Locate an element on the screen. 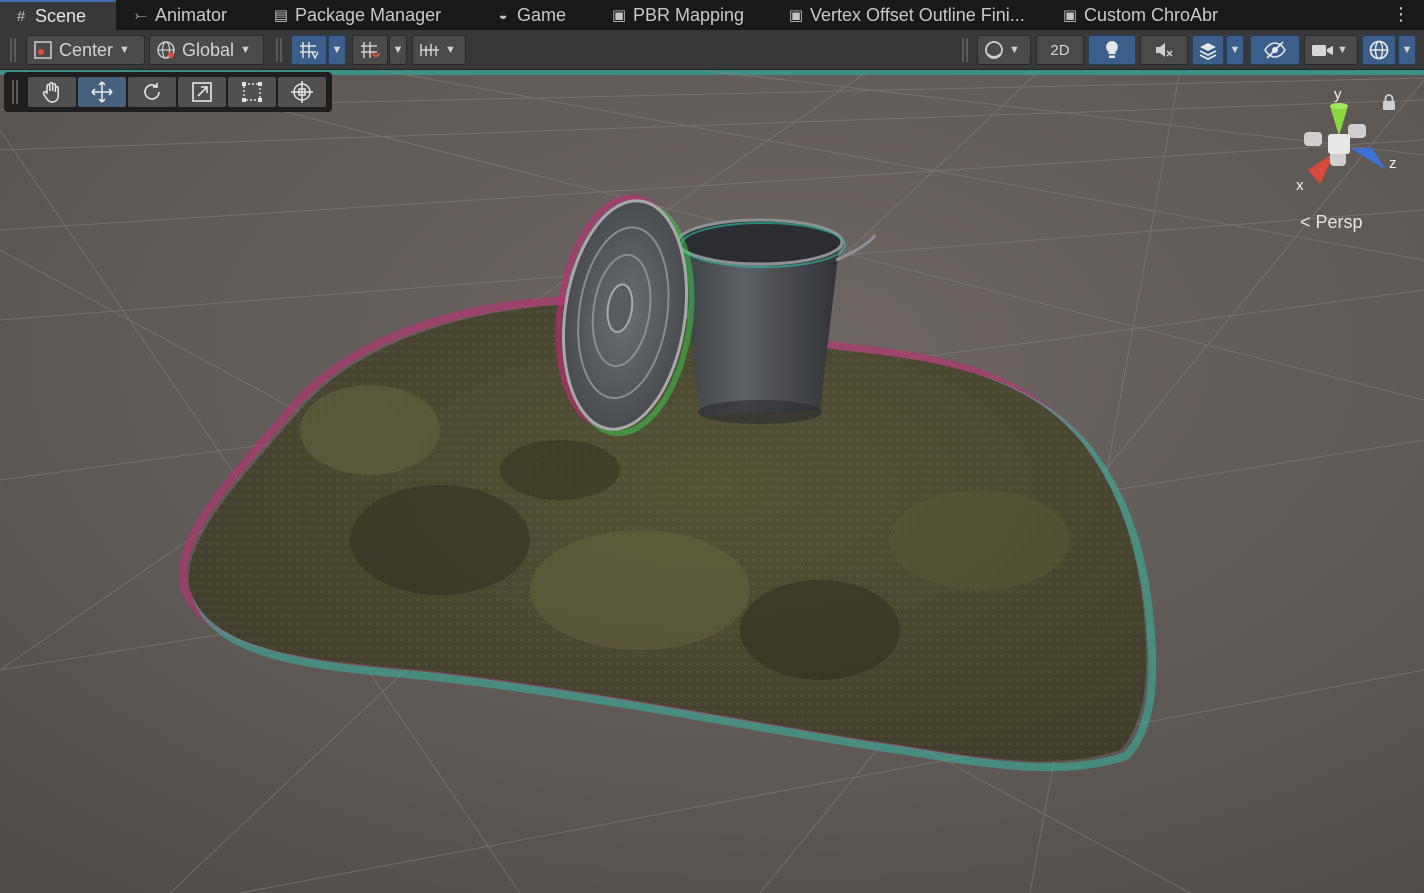 The height and width of the screenshot is (893, 1424). transform-tool-button is located at coordinates (302, 92).